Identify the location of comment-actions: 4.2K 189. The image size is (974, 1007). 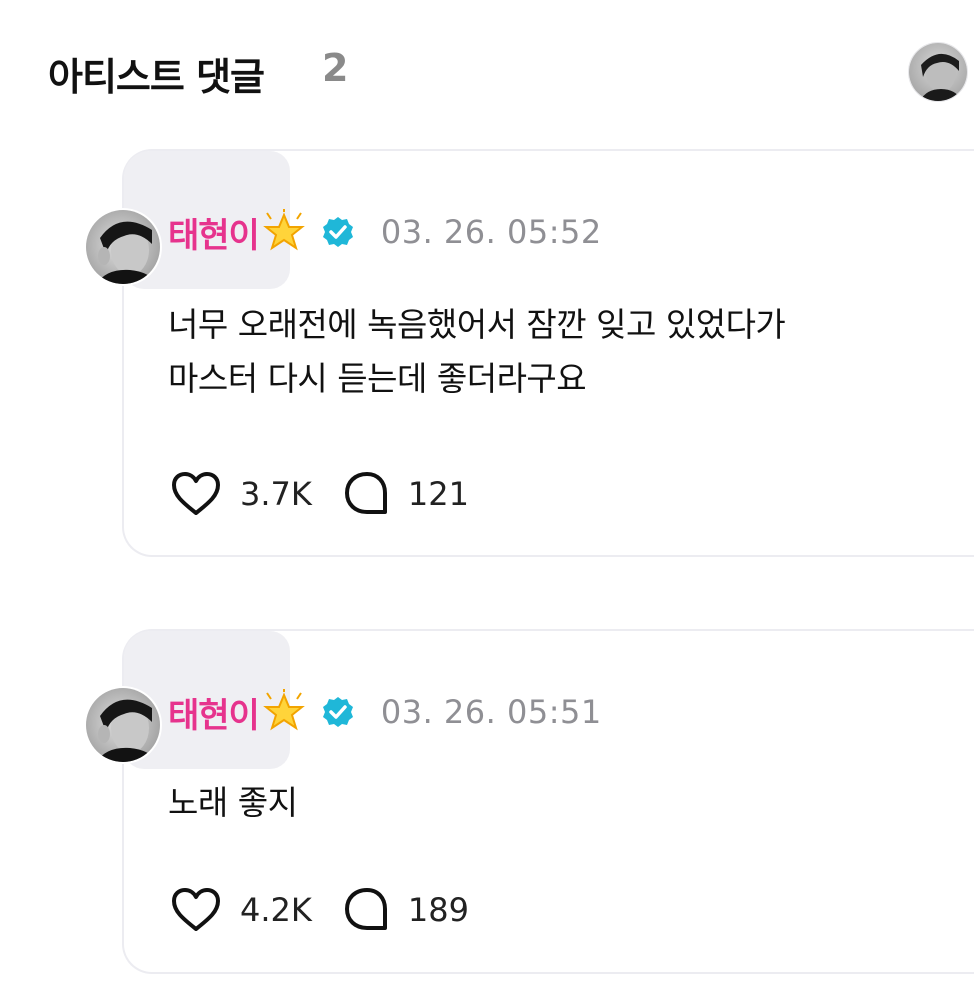
(319, 910).